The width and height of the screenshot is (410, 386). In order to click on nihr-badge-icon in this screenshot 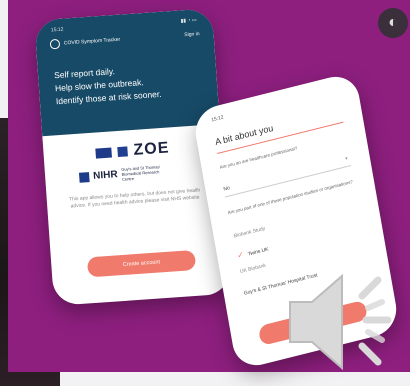, I will do `click(84, 177)`.